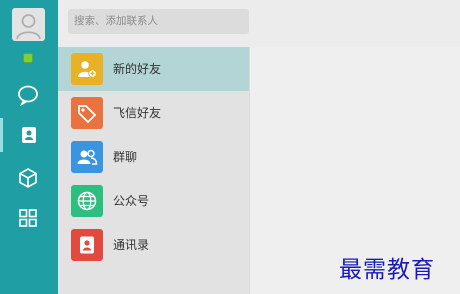 This screenshot has height=294, width=460. What do you see at coordinates (28, 218) in the screenshot?
I see `grid-icon` at bounding box center [28, 218].